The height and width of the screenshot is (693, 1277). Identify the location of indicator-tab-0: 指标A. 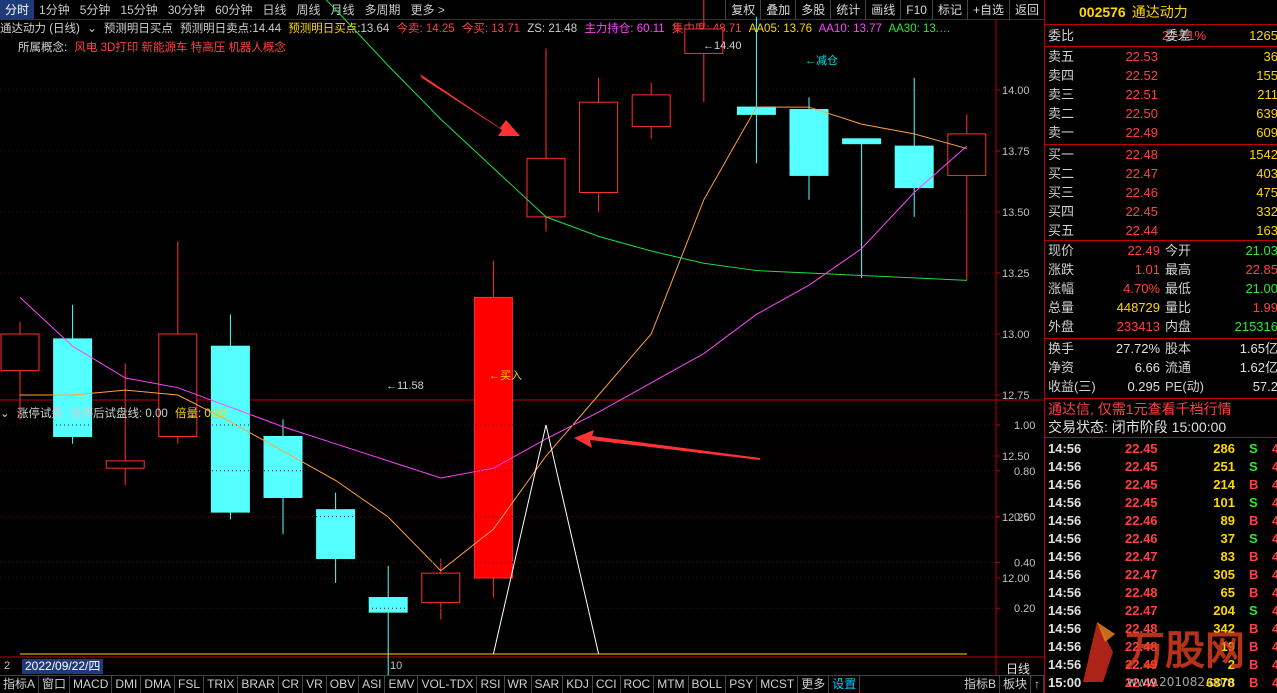
(20, 684).